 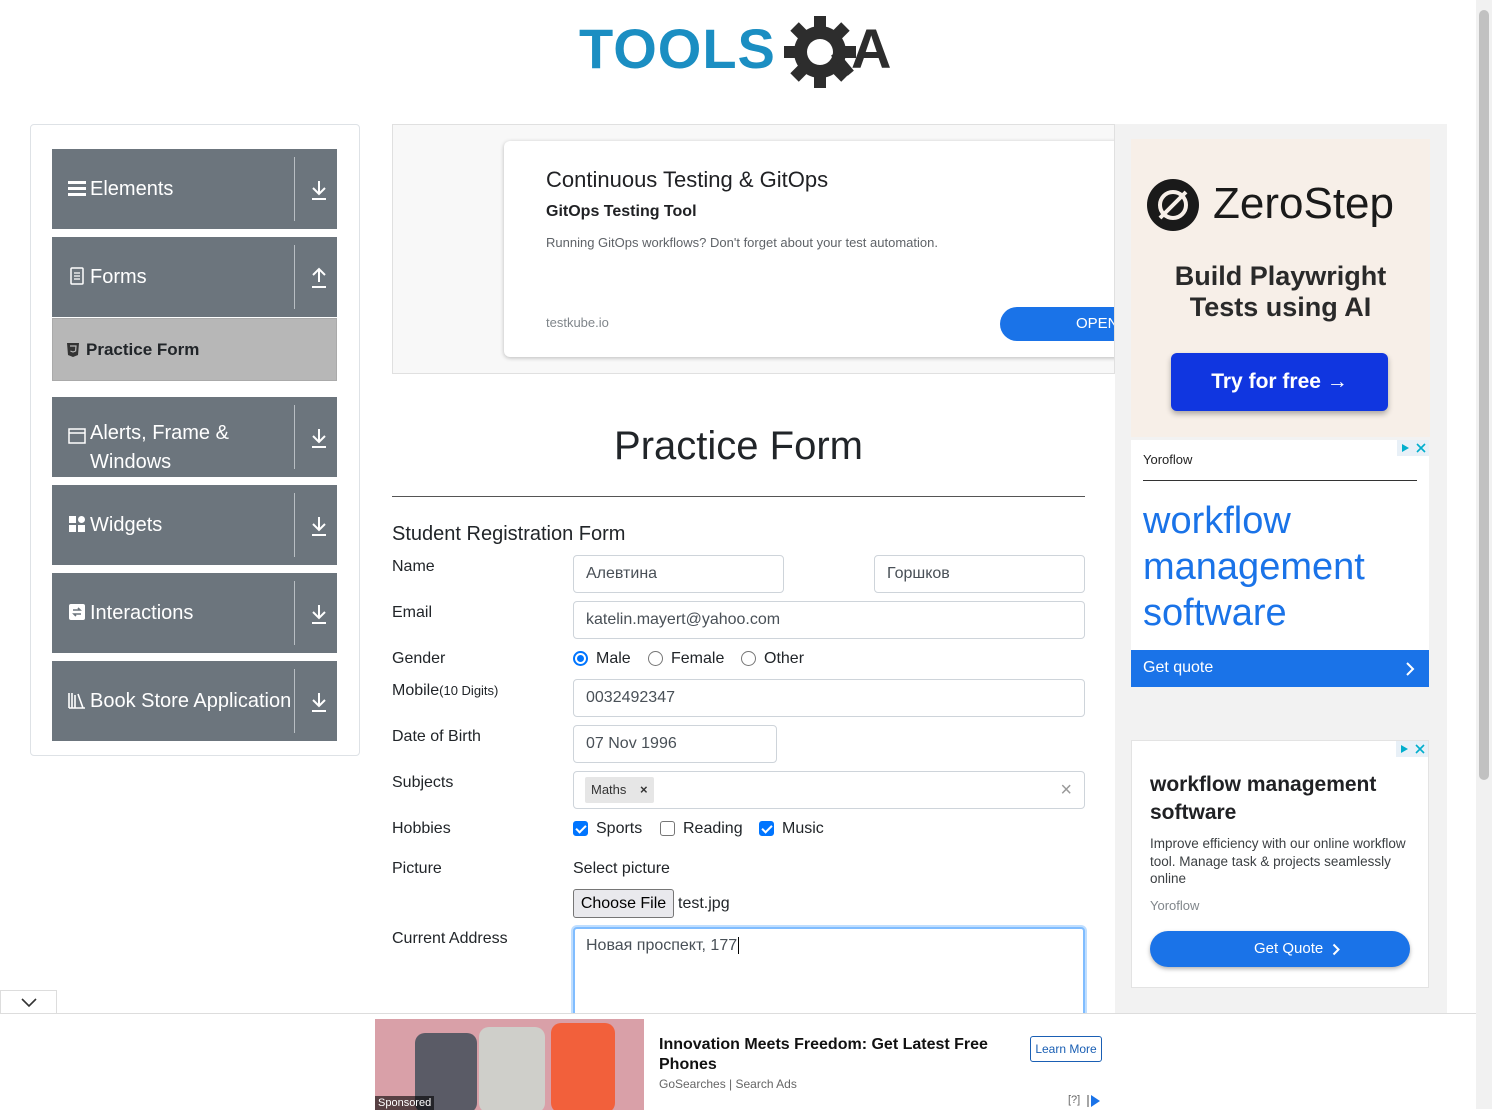 I want to click on bottom-ad-headline-2: Phones, so click(x=688, y=1064).